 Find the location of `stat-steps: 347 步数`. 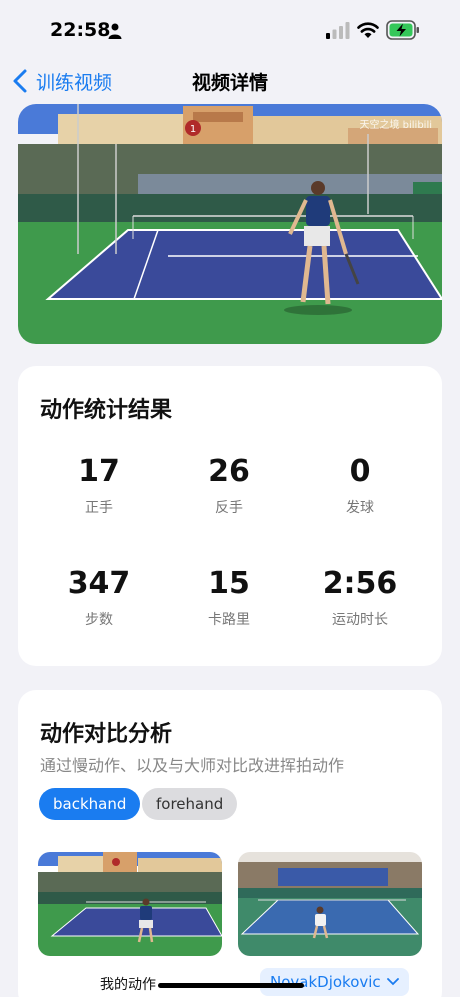

stat-steps: 347 步数 is located at coordinates (99, 597).